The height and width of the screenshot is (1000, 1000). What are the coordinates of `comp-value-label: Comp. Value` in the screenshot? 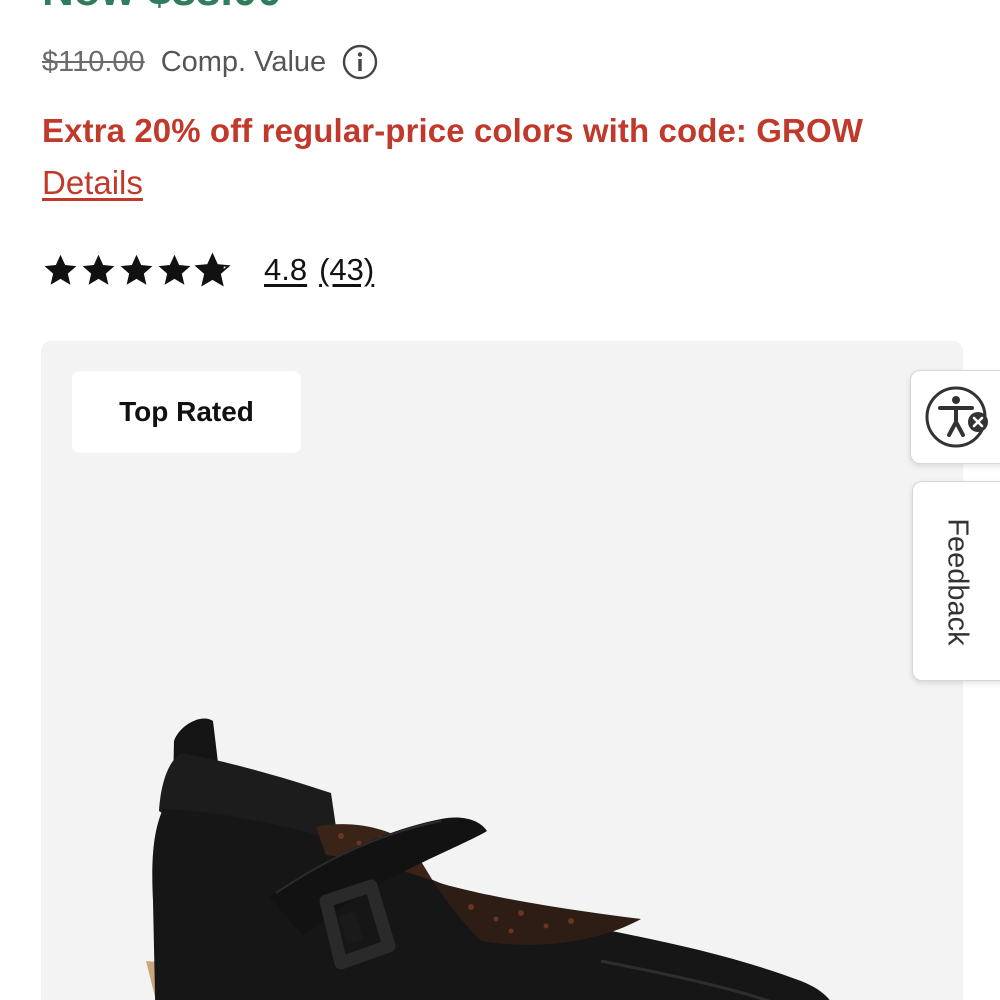 It's located at (243, 61).